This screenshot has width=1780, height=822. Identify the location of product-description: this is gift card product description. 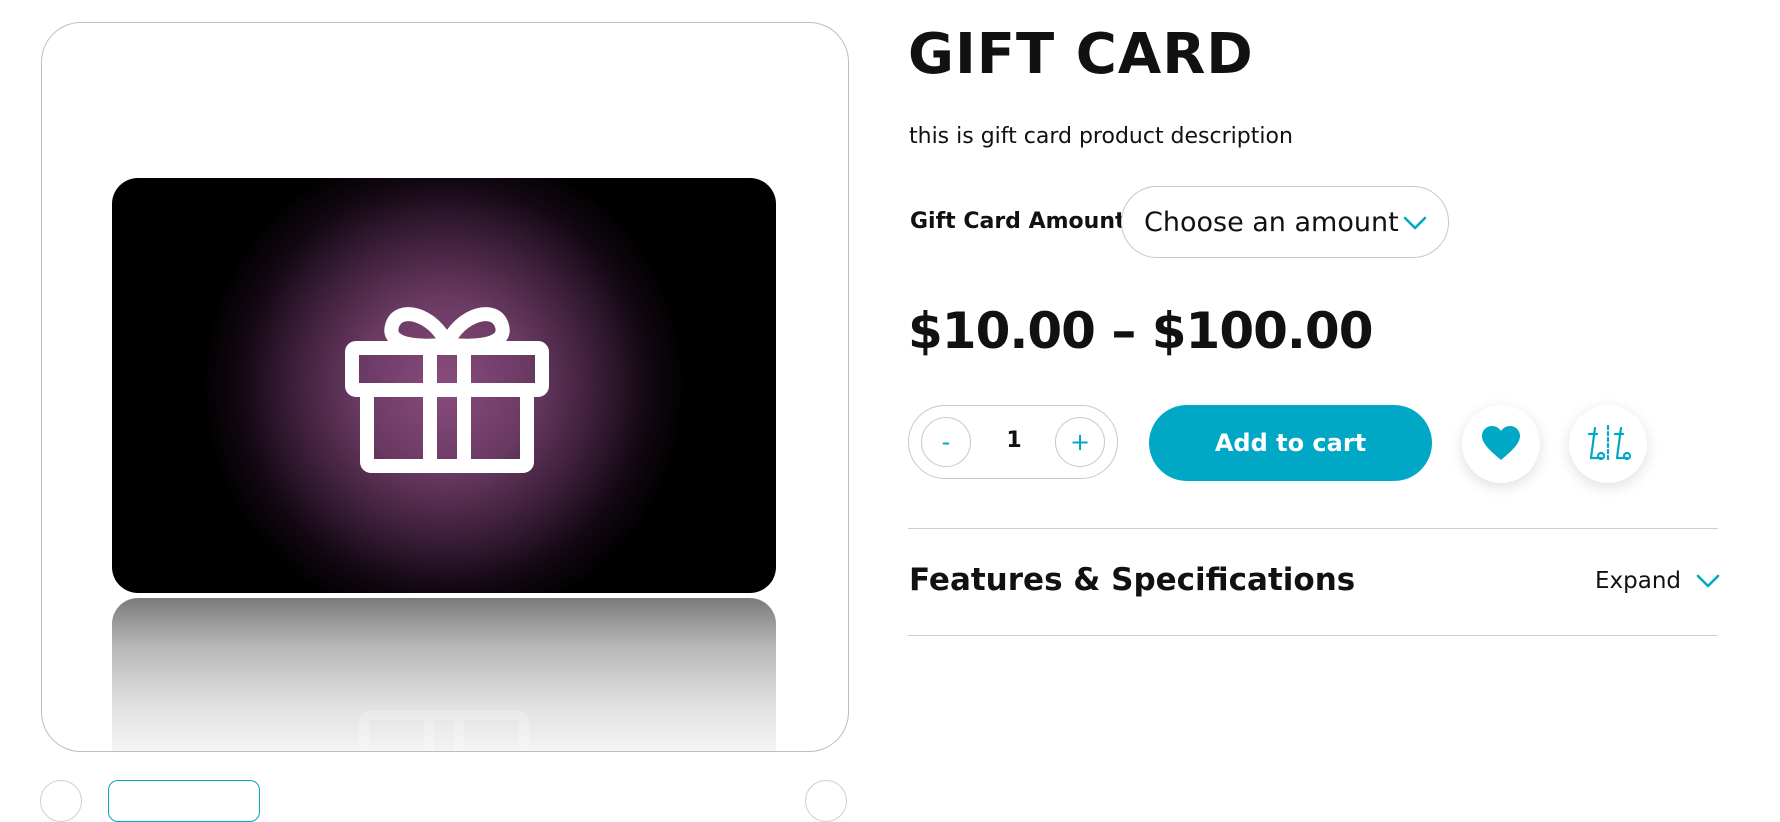
(1101, 136).